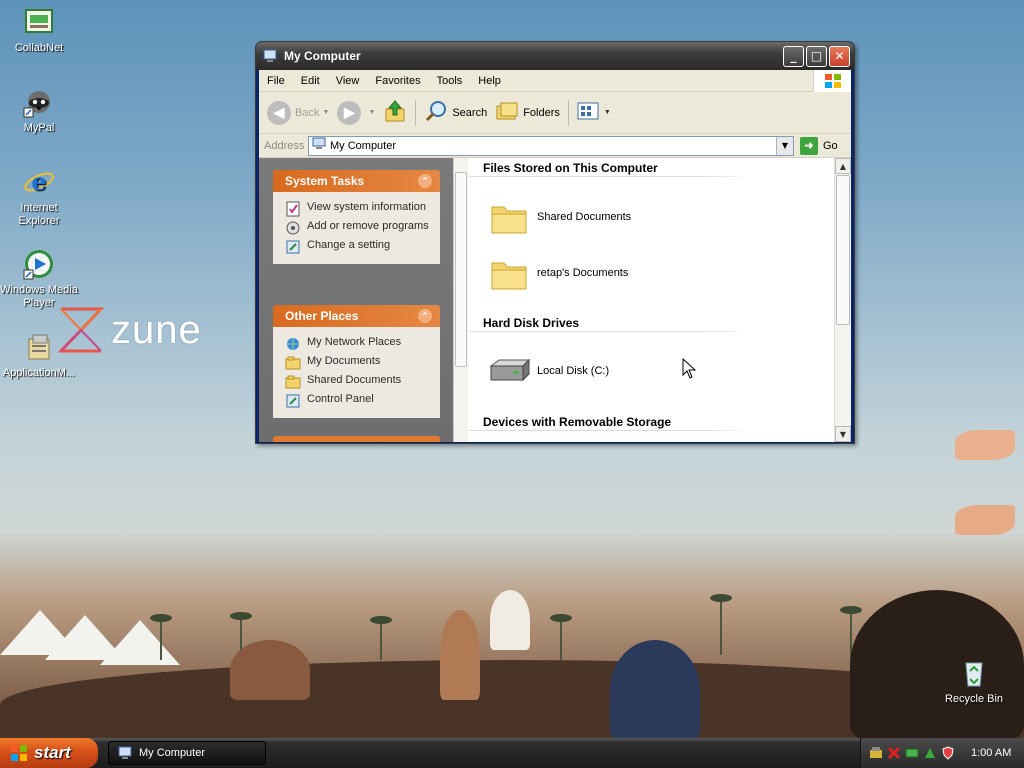 This screenshot has height=768, width=1024. Describe the element at coordinates (557, 273) in the screenshot. I see `user-documents-item: retap's Documents` at that location.